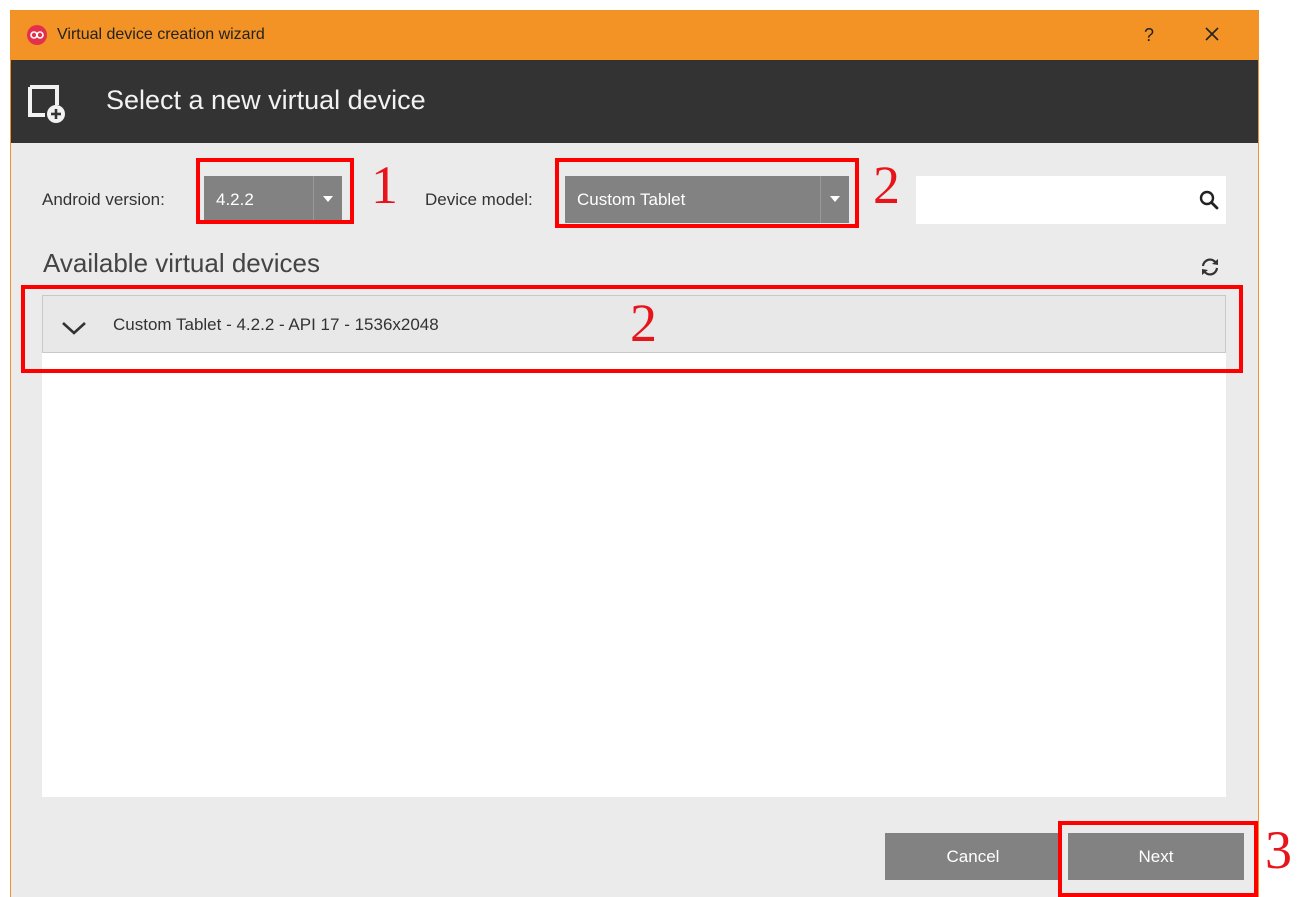 The height and width of the screenshot is (897, 1307). What do you see at coordinates (266, 100) in the screenshot?
I see `page-title: Select a new virtual device` at bounding box center [266, 100].